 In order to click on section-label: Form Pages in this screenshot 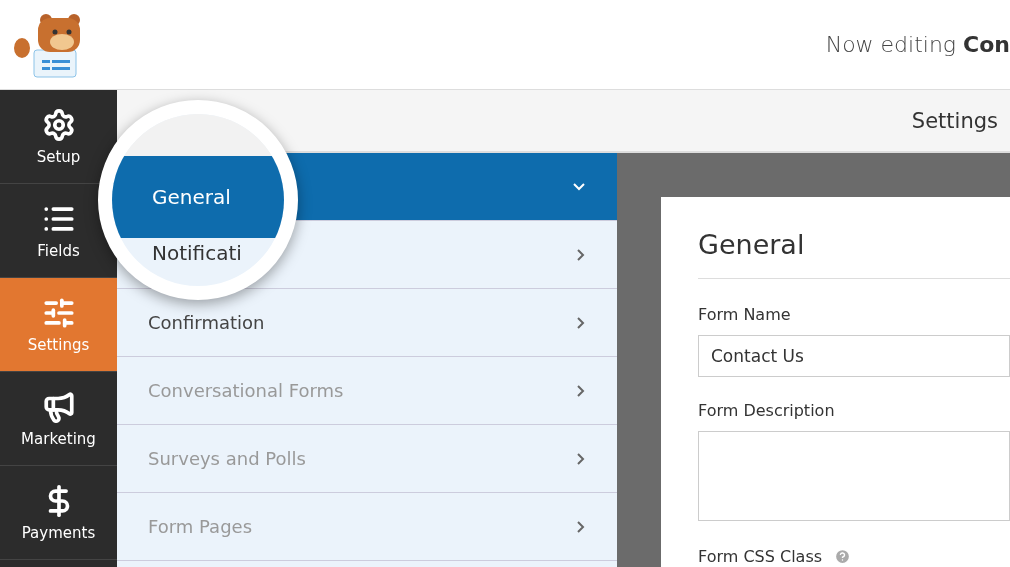, I will do `click(200, 526)`.